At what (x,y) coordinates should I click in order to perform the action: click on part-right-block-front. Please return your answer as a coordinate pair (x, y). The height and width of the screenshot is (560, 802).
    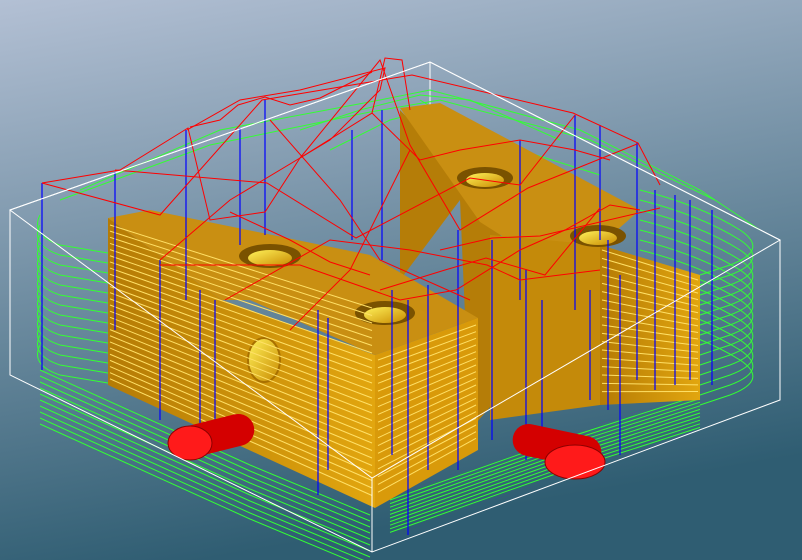
    Looking at the image, I should click on (545, 327).